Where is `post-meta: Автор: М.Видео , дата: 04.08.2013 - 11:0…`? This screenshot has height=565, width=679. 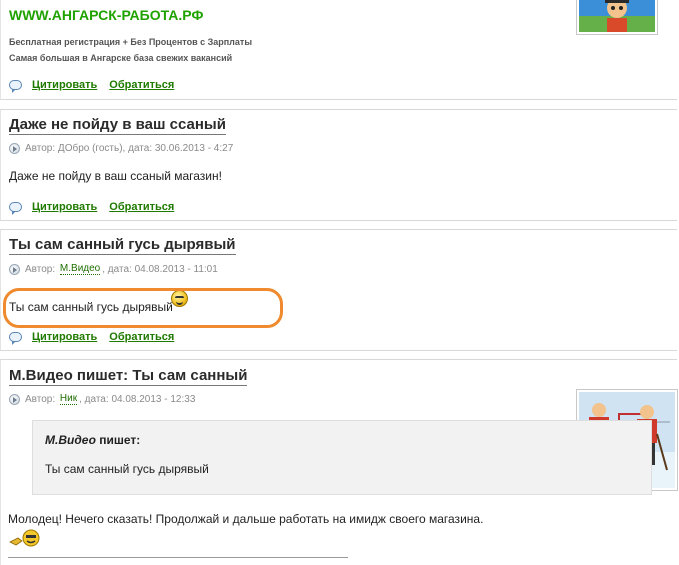 post-meta: Автор: М.Видео , дата: 04.08.2013 - 11:0… is located at coordinates (113, 269).